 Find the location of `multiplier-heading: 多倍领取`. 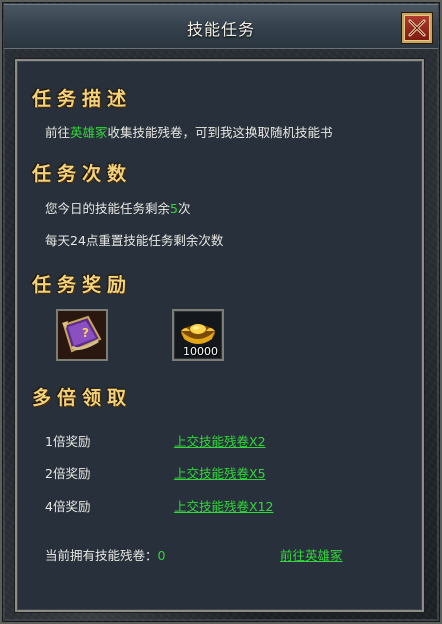

multiplier-heading: 多倍领取 is located at coordinates (82, 398).